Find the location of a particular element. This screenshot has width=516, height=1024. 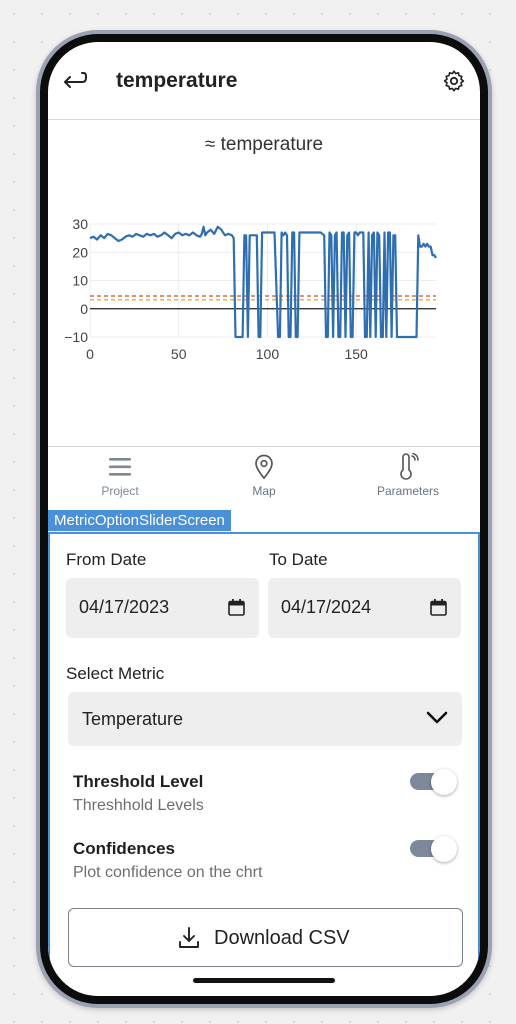

y-tick-label: 10 is located at coordinates (80, 281).